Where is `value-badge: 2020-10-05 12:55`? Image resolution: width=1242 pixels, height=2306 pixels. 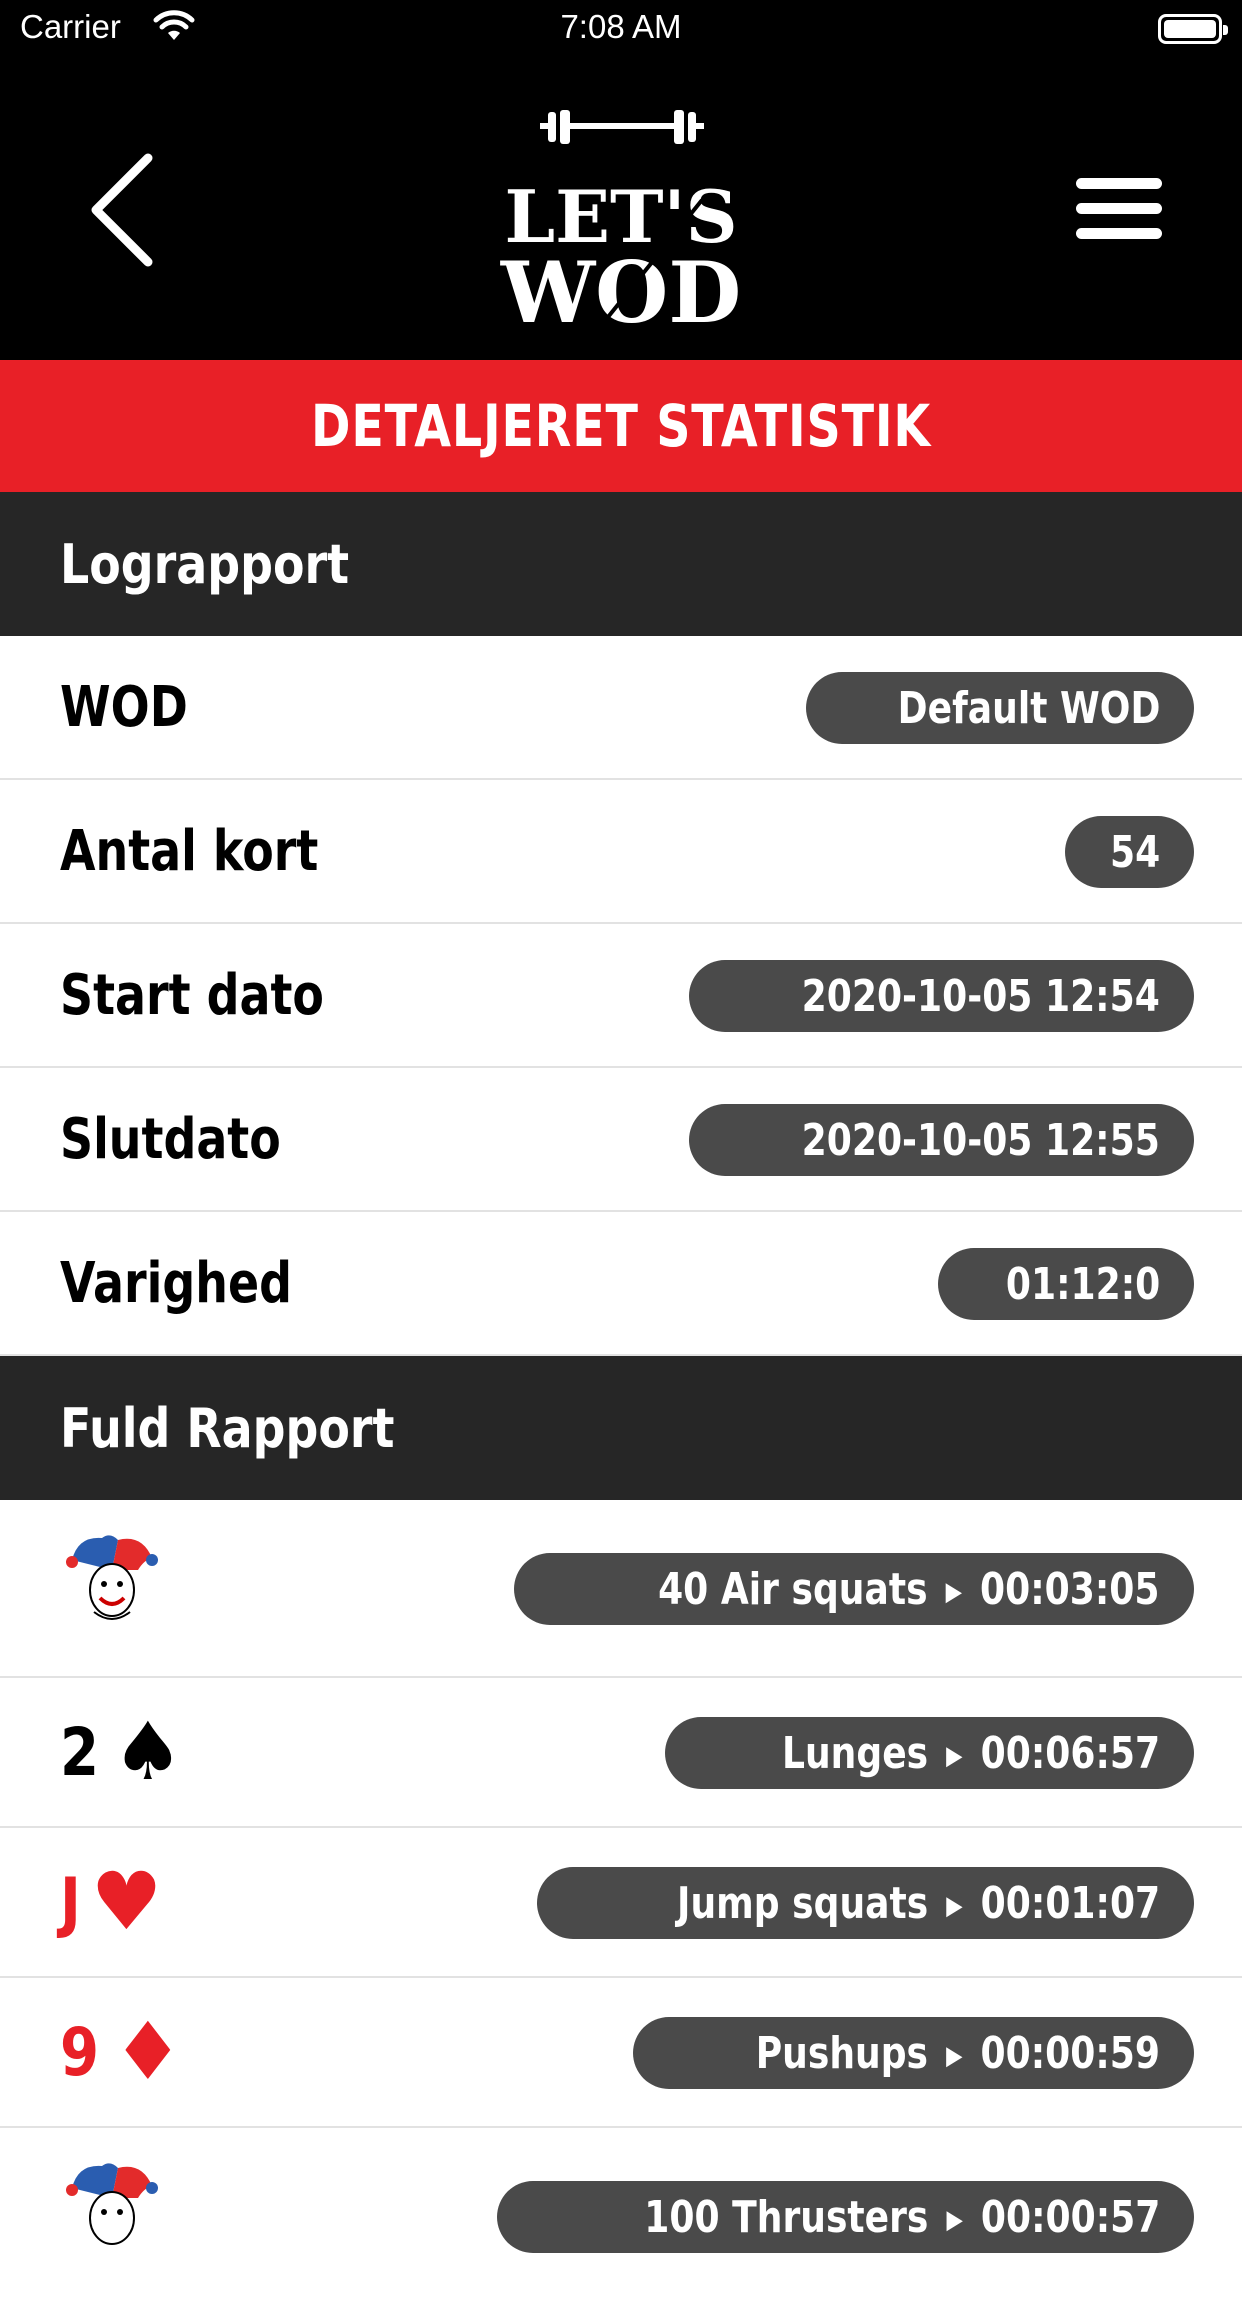
value-badge: 2020-10-05 12:55 is located at coordinates (941, 1140).